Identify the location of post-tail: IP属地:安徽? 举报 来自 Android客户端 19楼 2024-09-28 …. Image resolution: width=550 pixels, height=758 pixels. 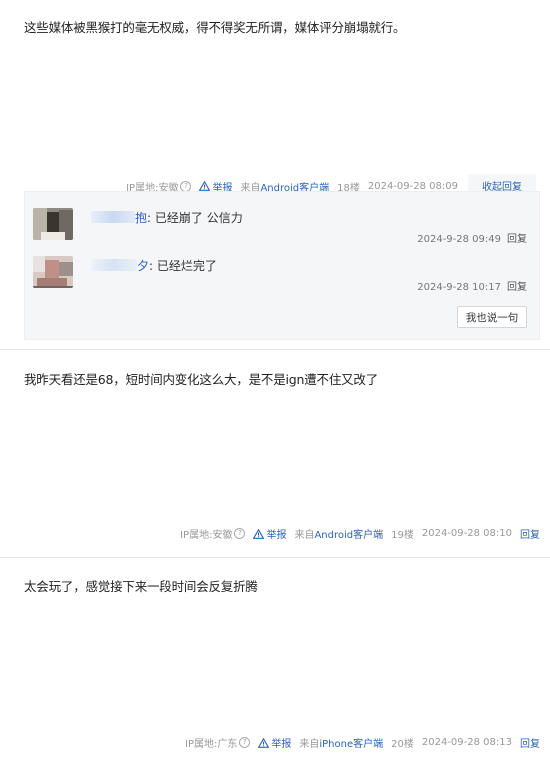
(356, 533).